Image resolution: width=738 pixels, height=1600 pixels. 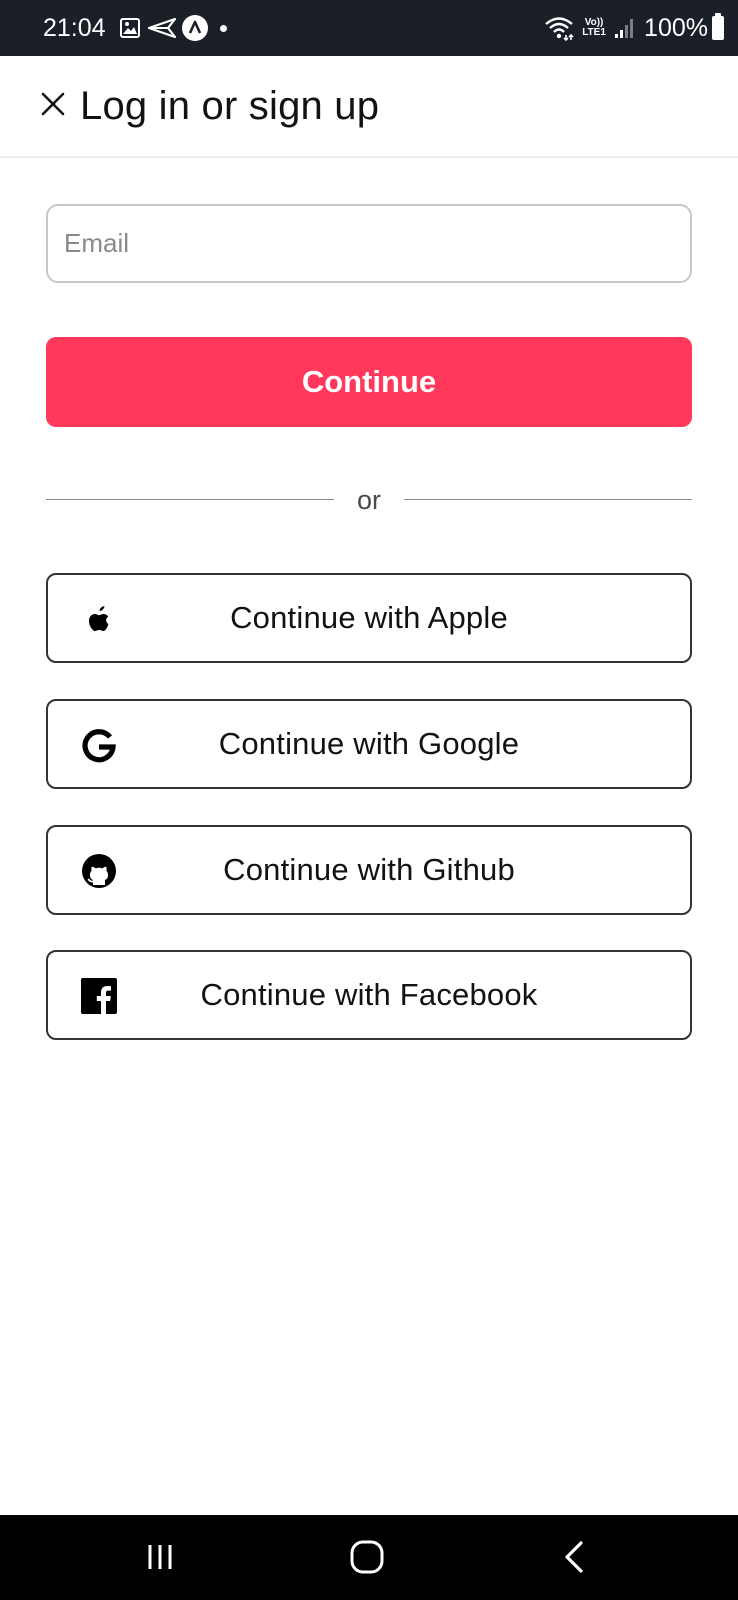 What do you see at coordinates (594, 32) in the screenshot?
I see `lte-label: LTE1` at bounding box center [594, 32].